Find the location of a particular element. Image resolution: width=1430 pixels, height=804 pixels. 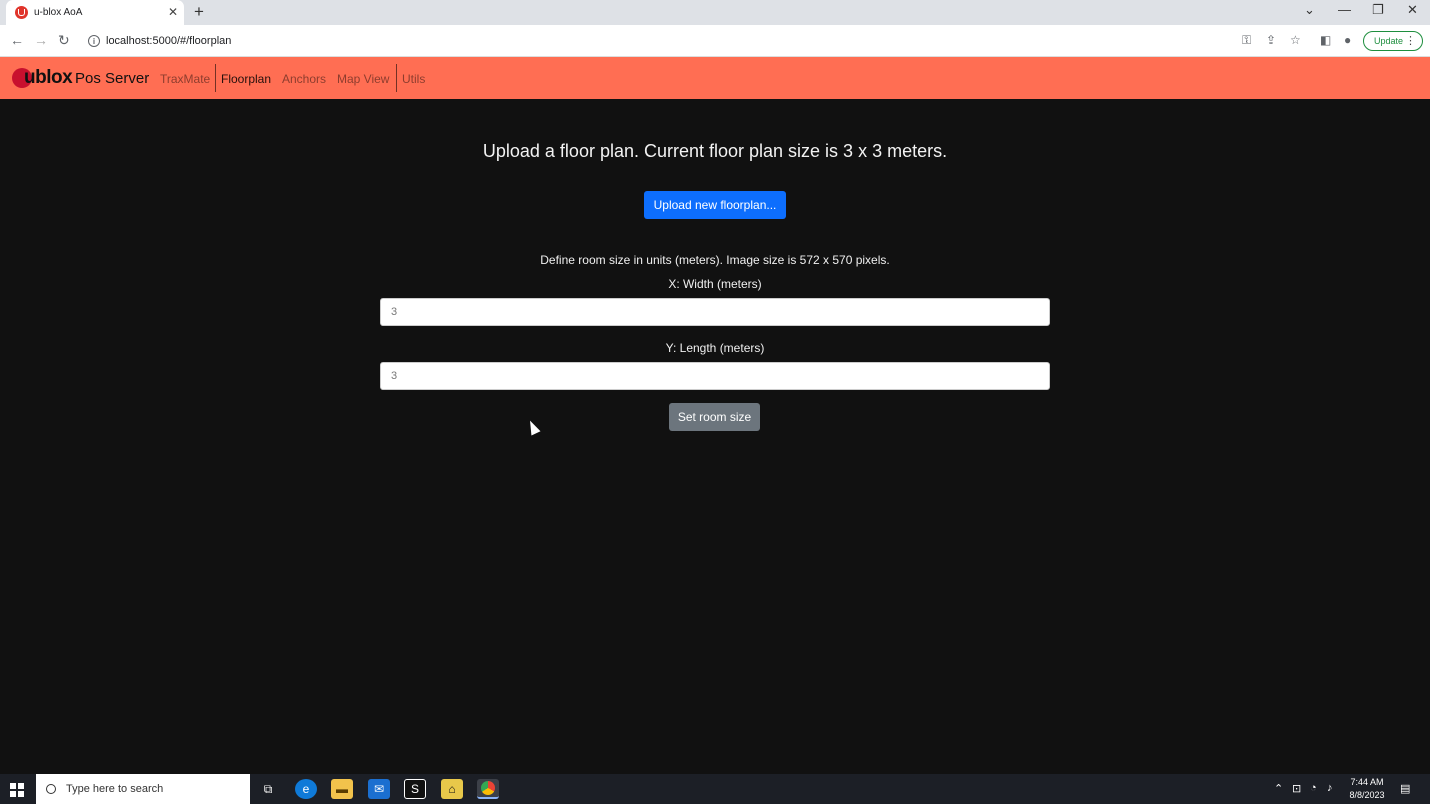

mouse-cursor-icon is located at coordinates (533, 427).